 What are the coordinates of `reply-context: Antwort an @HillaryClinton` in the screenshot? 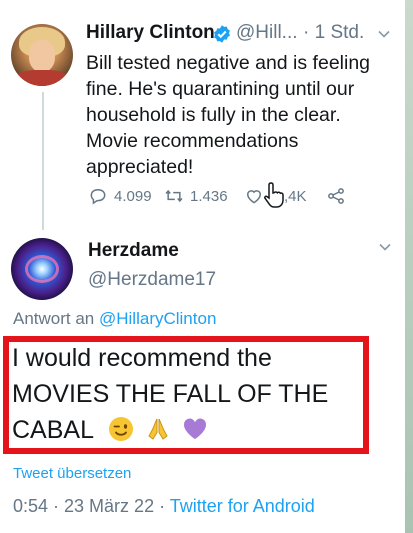 It's located at (114, 319).